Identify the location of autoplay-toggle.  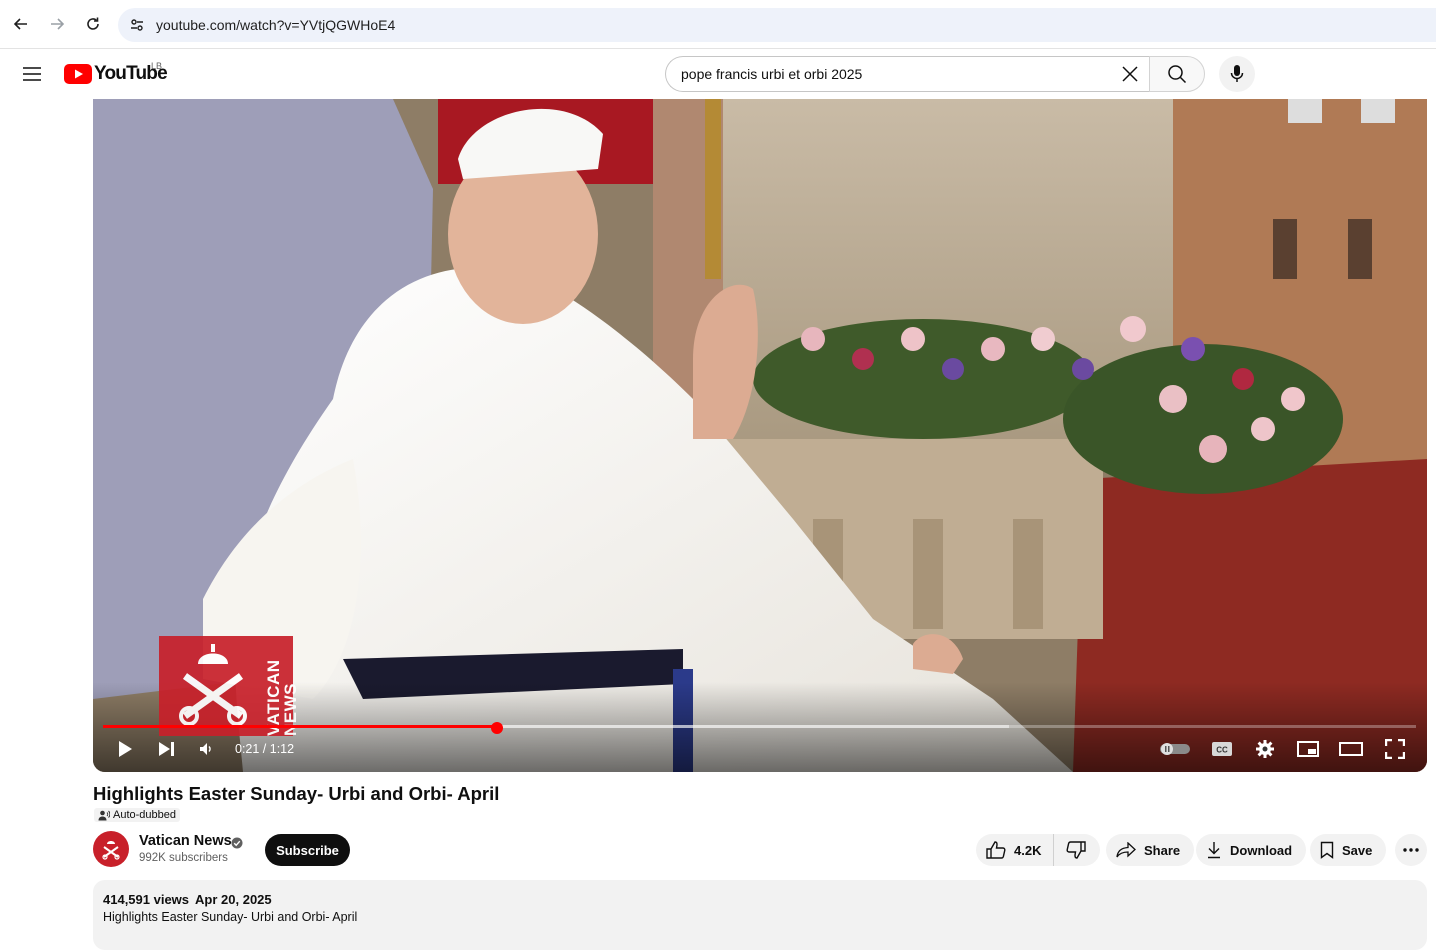
(1175, 749).